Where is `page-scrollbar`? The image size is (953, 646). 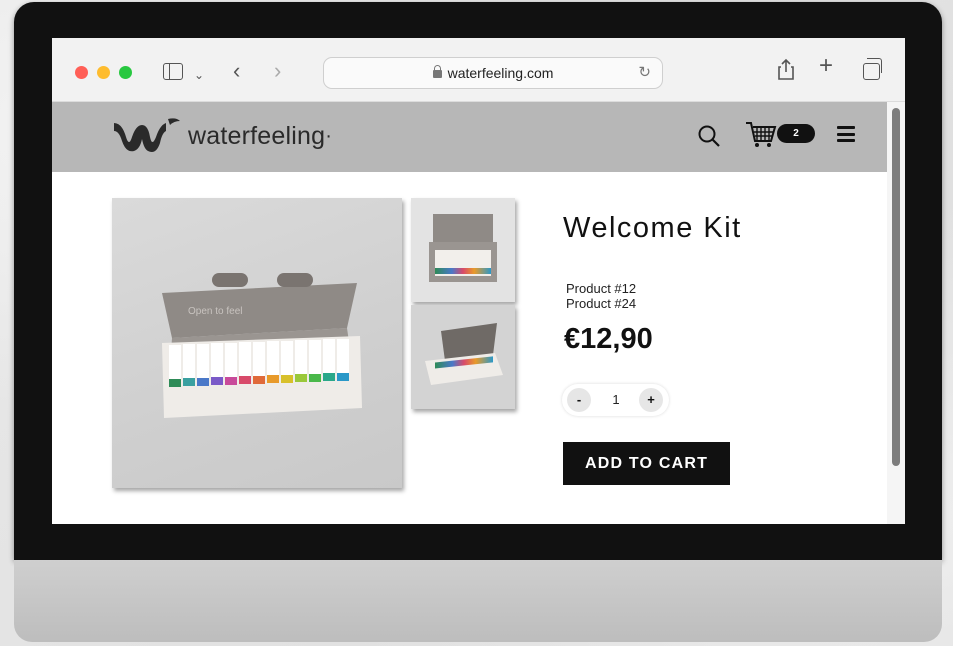 page-scrollbar is located at coordinates (896, 313).